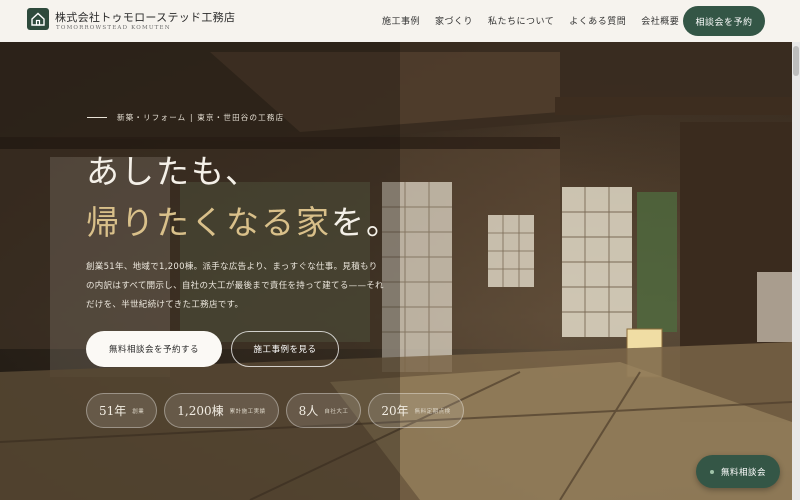 Image resolution: width=800 pixels, height=500 pixels. I want to click on nav-item-company: 会社概要, so click(660, 20).